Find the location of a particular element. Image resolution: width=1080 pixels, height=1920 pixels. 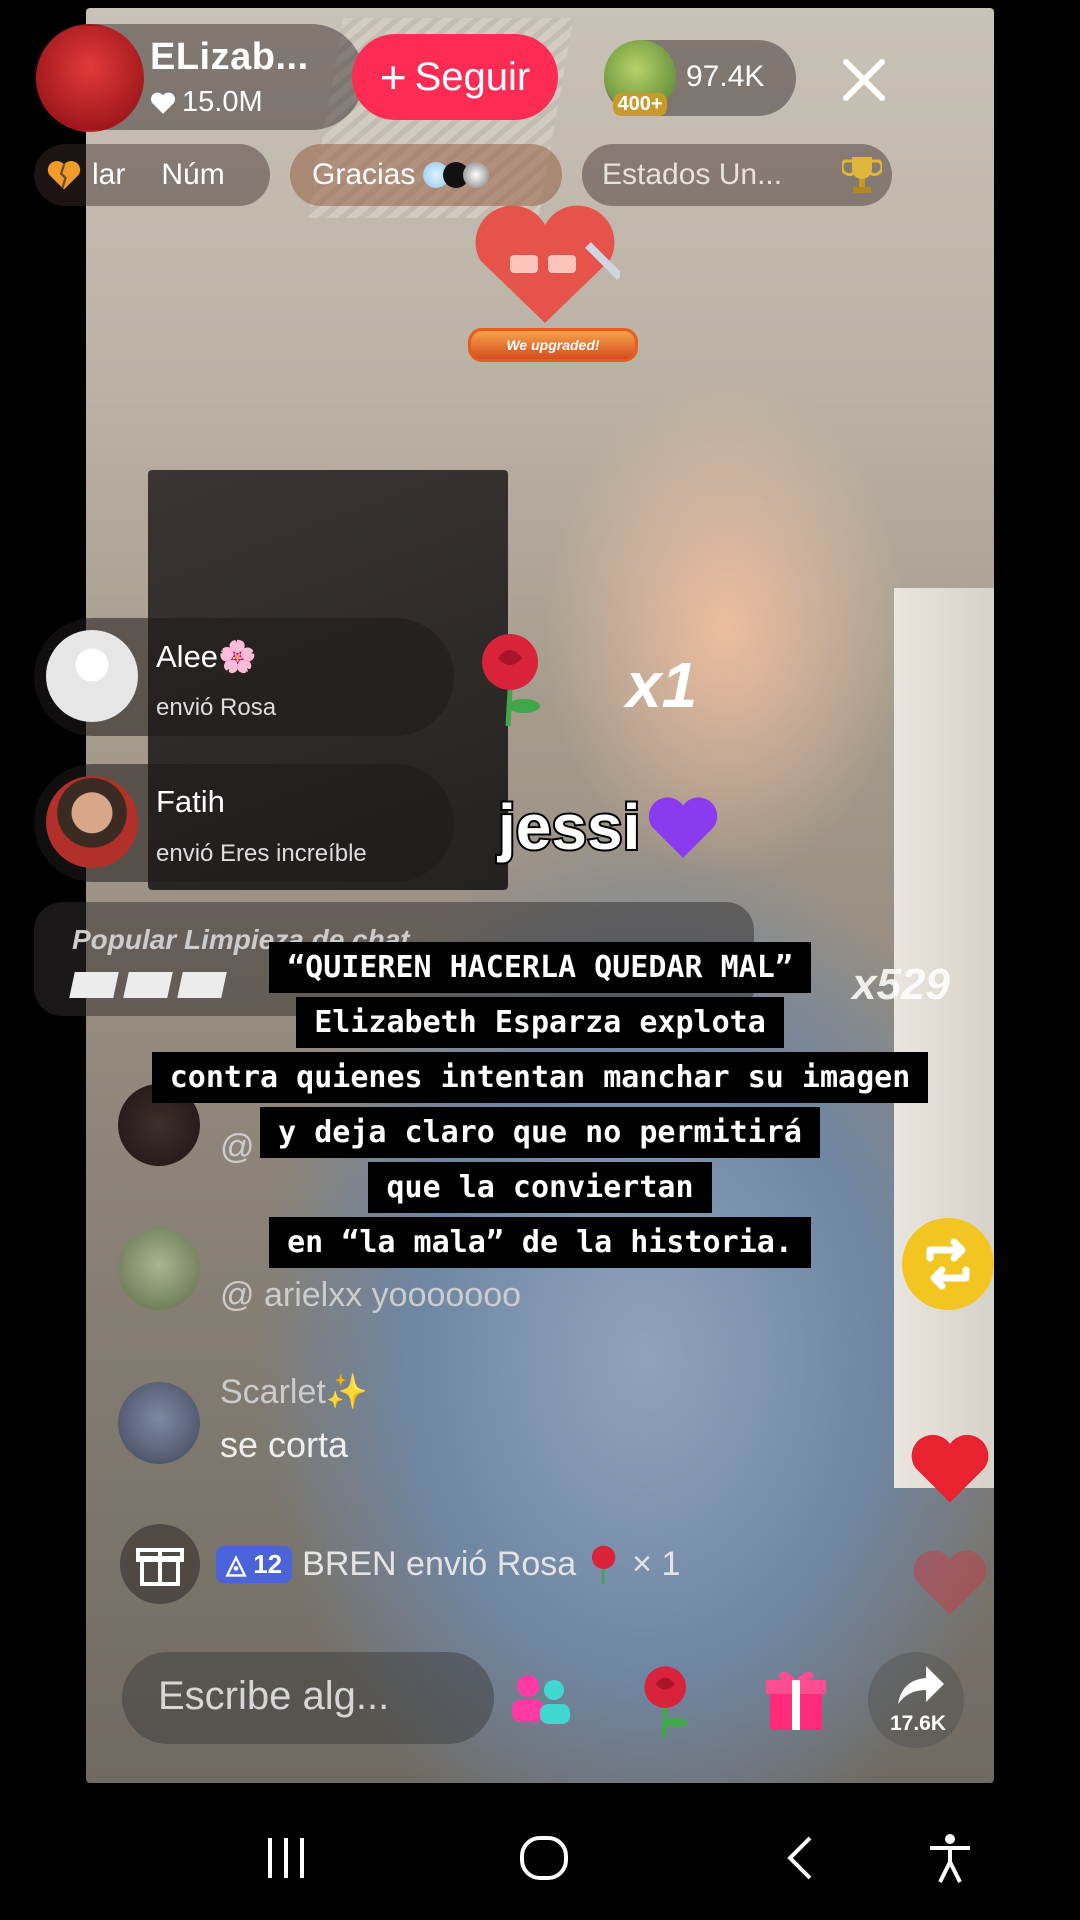

ranking-label: lar is located at coordinates (109, 174).